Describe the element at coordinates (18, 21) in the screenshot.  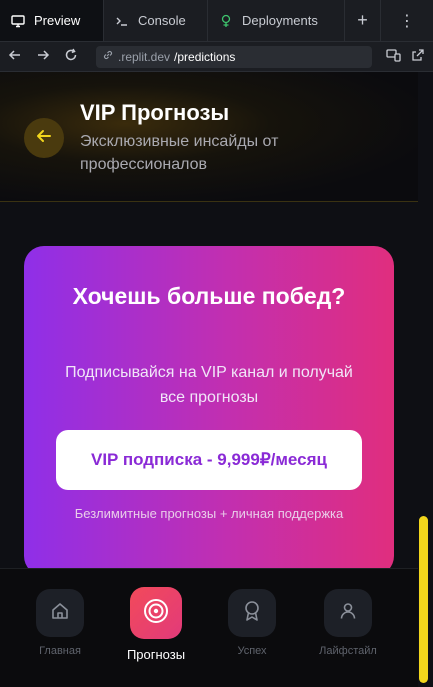
I see `monitor-icon` at that location.